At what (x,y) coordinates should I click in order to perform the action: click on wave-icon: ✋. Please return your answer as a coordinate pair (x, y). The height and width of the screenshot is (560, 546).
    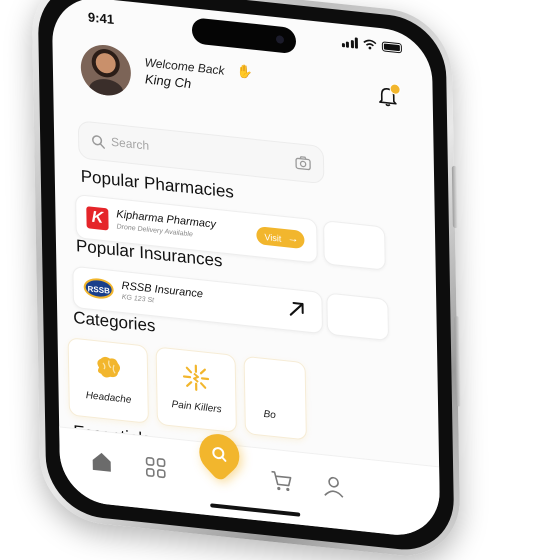
    Looking at the image, I should click on (244, 71).